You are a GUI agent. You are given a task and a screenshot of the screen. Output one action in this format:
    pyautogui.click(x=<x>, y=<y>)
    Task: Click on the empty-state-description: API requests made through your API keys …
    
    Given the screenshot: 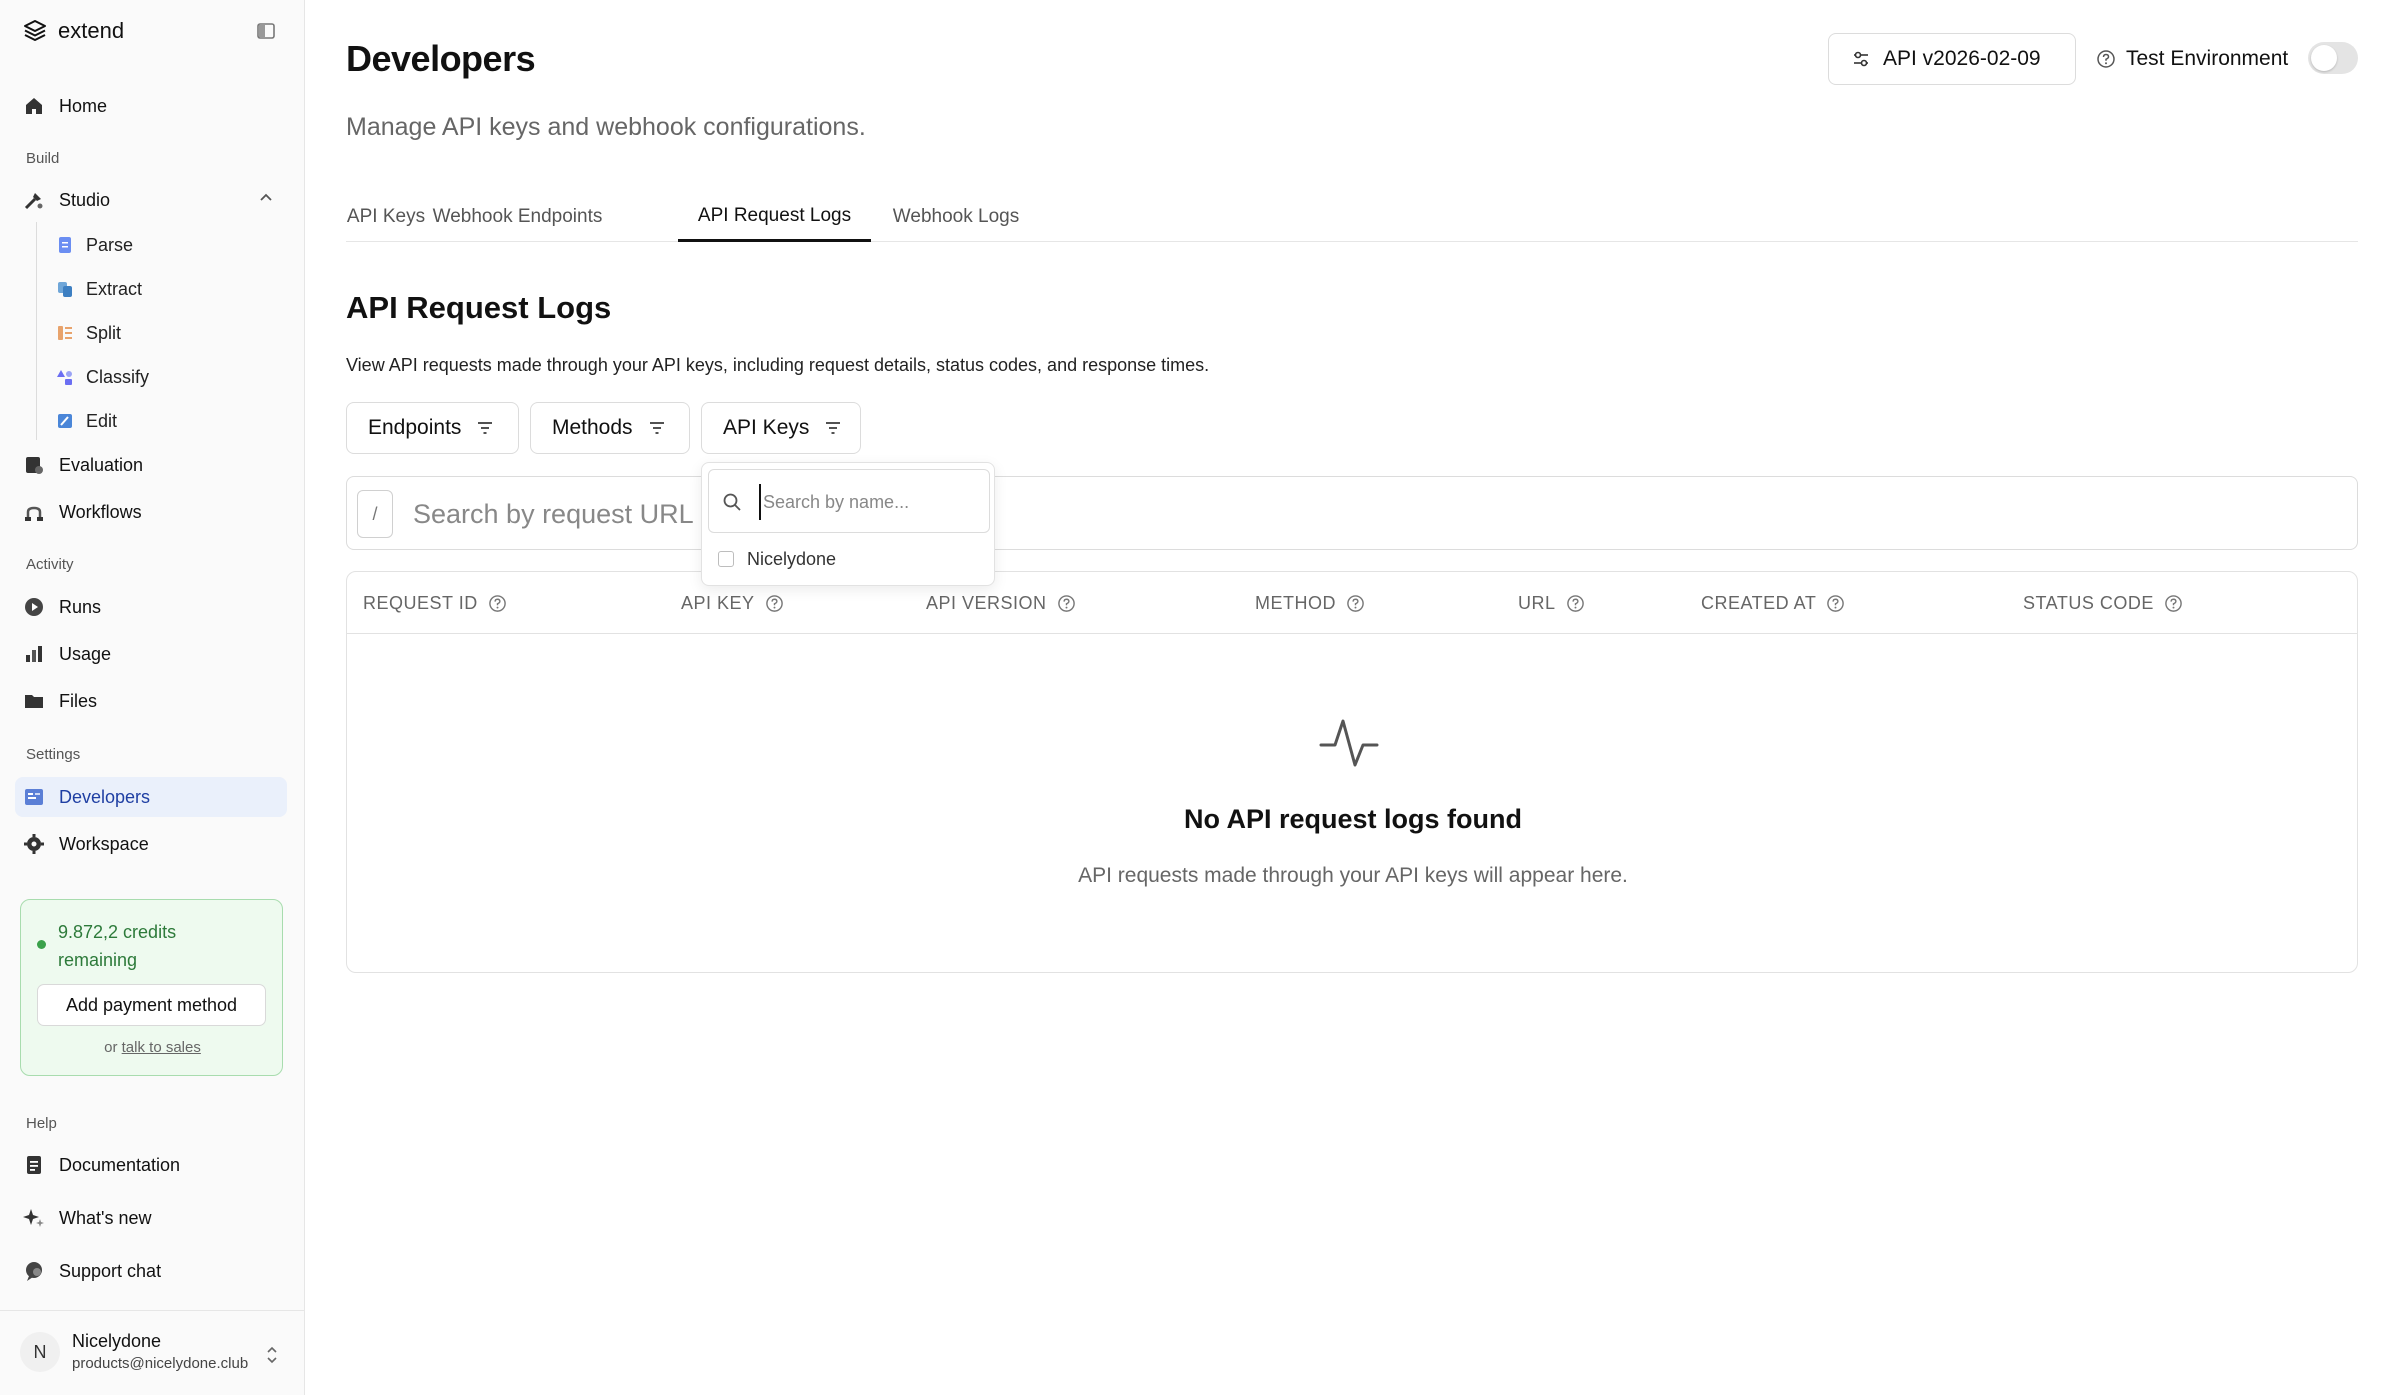 What is the action you would take?
    pyautogui.click(x=1353, y=875)
    